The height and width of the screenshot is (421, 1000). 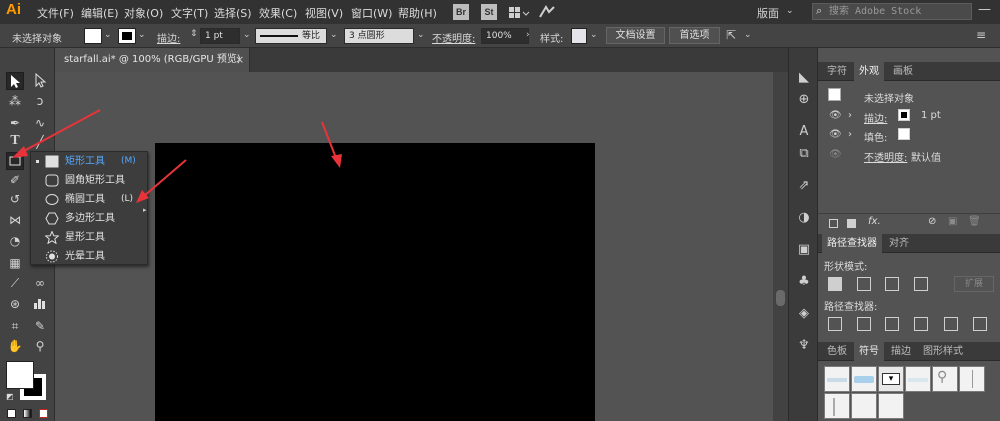 What do you see at coordinates (505, 36) in the screenshot?
I see `opacity-input: 100%` at bounding box center [505, 36].